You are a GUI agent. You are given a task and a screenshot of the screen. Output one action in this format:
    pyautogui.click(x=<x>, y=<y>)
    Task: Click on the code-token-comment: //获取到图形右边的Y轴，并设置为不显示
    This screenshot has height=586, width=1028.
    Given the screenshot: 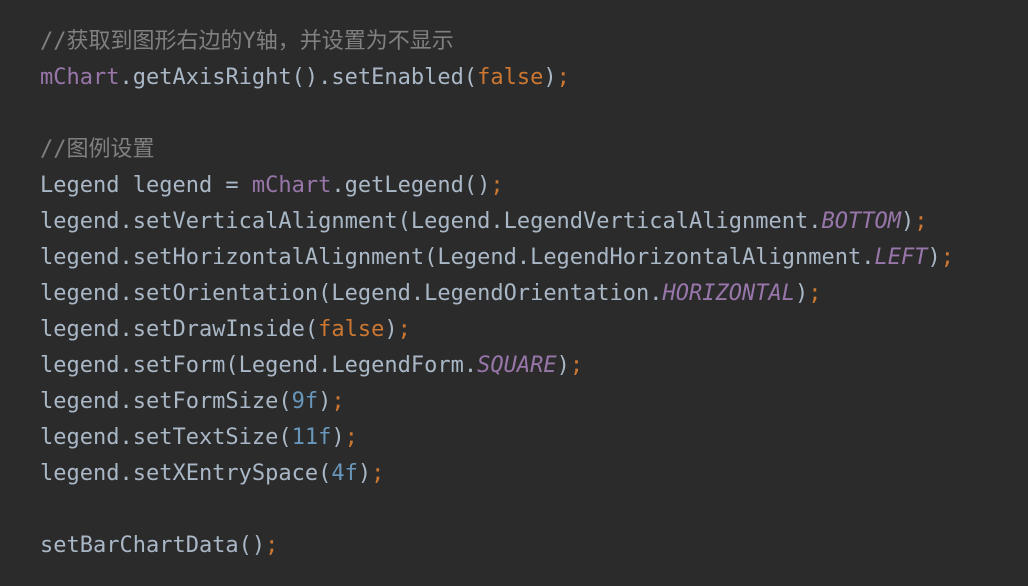 What is the action you would take?
    pyautogui.click(x=247, y=41)
    